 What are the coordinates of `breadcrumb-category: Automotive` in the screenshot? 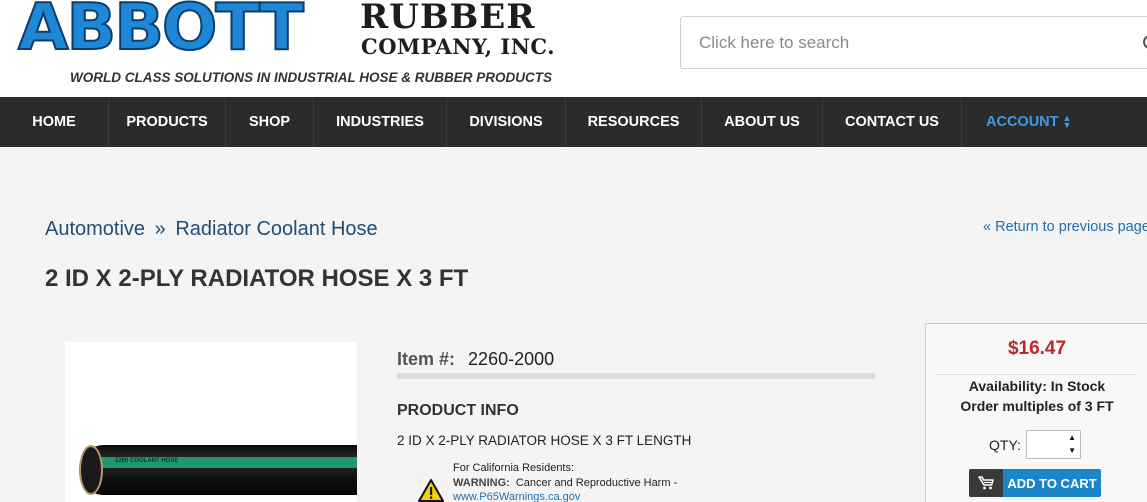 It's located at (95, 229).